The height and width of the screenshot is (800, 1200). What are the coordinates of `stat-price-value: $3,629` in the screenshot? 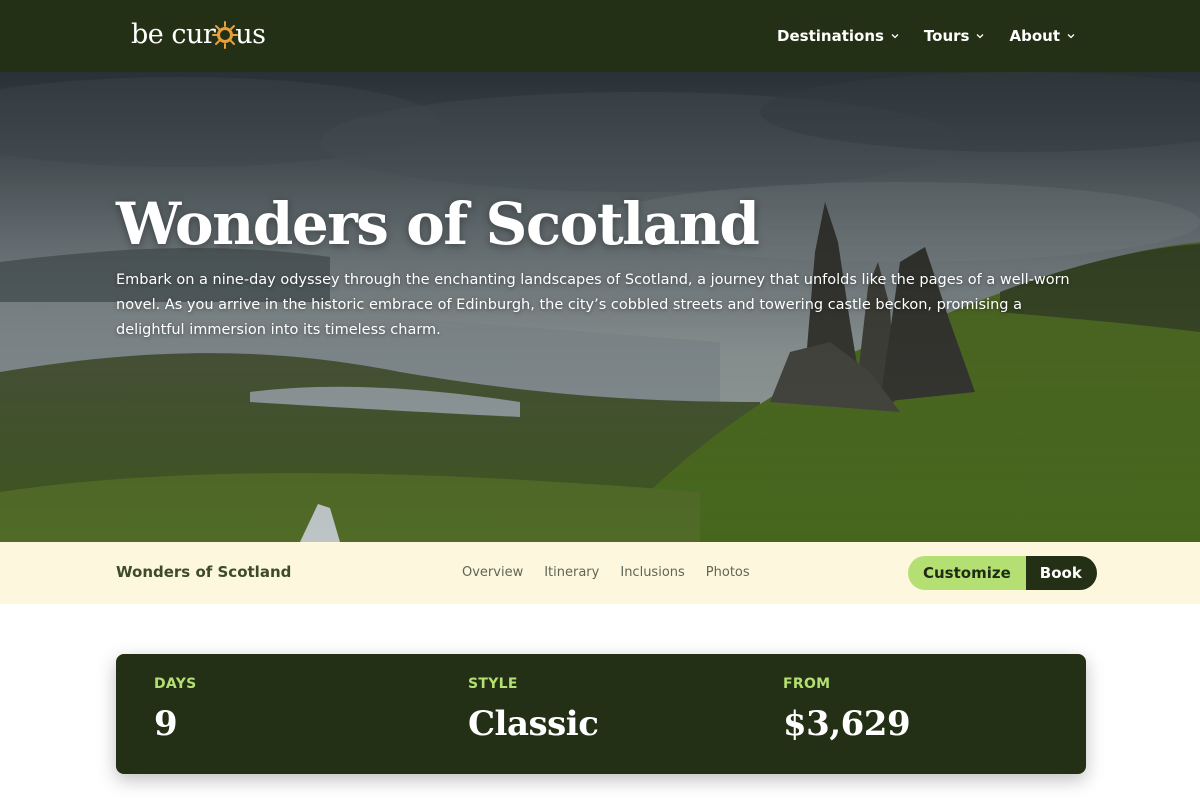 It's located at (847, 724).